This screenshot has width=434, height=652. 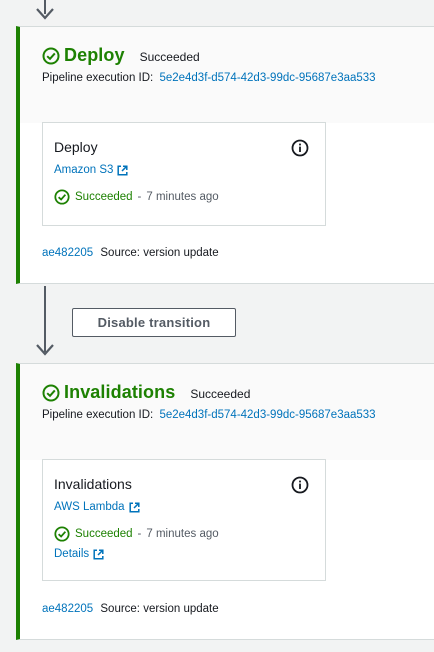 What do you see at coordinates (84, 170) in the screenshot?
I see `provider-label: Amazon S3` at bounding box center [84, 170].